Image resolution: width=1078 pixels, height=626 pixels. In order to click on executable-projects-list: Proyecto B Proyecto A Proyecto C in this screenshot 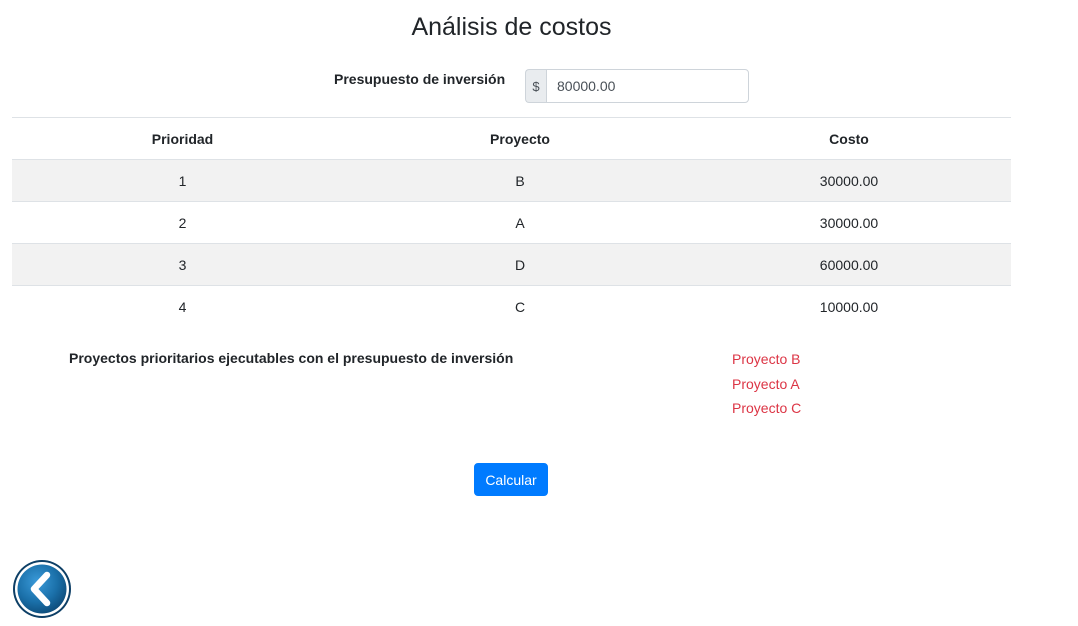, I will do `click(766, 384)`.